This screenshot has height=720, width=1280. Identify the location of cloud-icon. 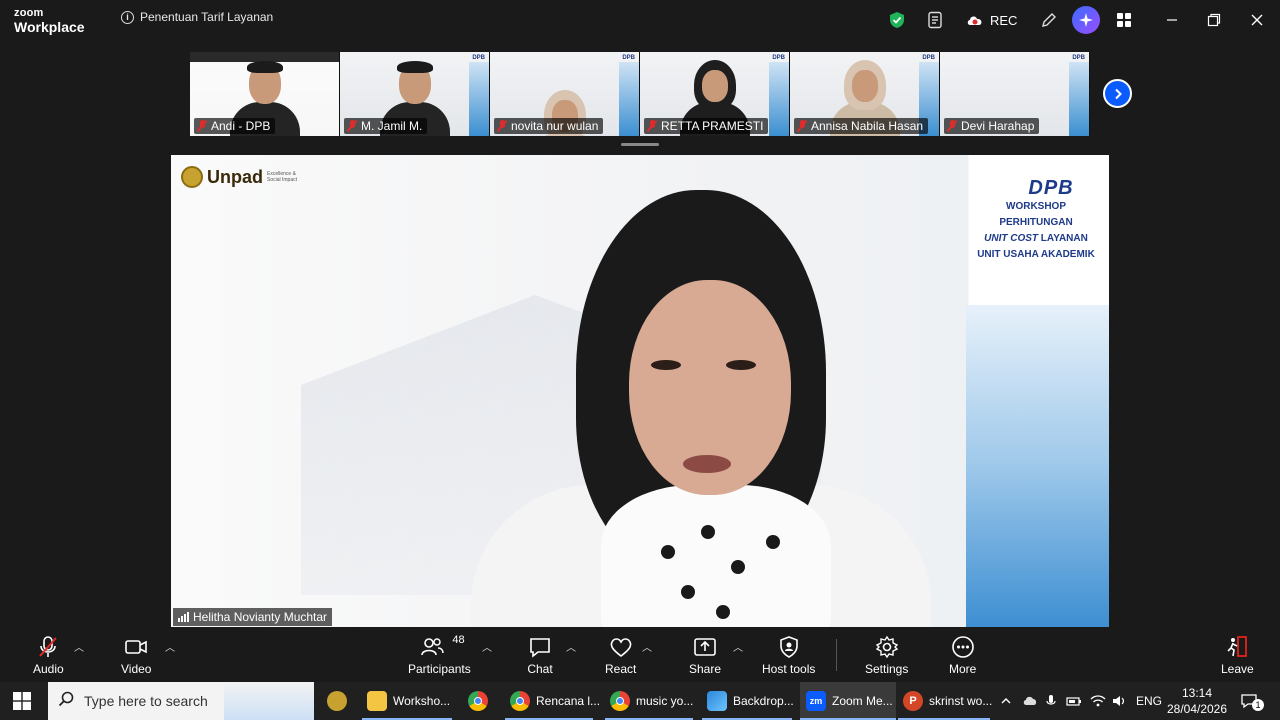
(1030, 701).